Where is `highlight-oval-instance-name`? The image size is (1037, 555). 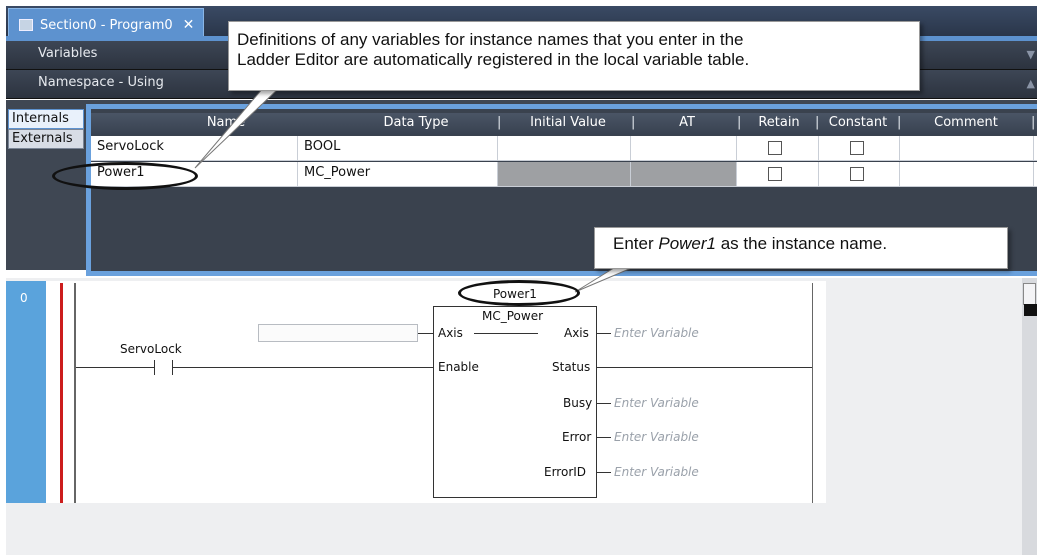
highlight-oval-instance-name is located at coordinates (519, 293).